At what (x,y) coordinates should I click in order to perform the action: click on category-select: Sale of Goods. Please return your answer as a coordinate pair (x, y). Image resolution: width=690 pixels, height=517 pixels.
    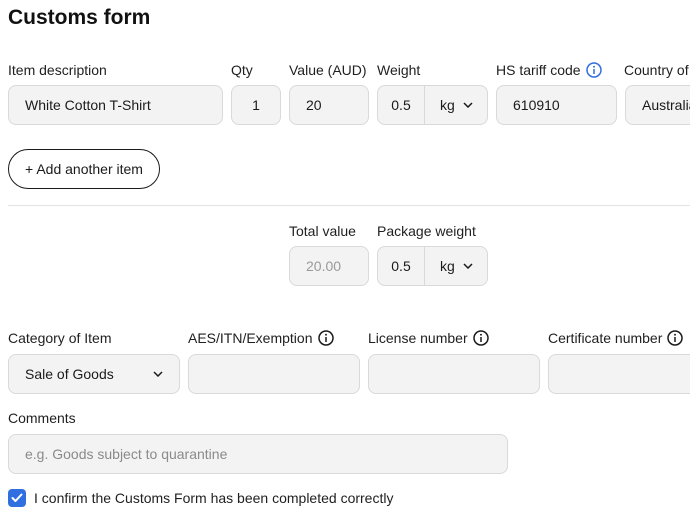
    Looking at the image, I should click on (94, 374).